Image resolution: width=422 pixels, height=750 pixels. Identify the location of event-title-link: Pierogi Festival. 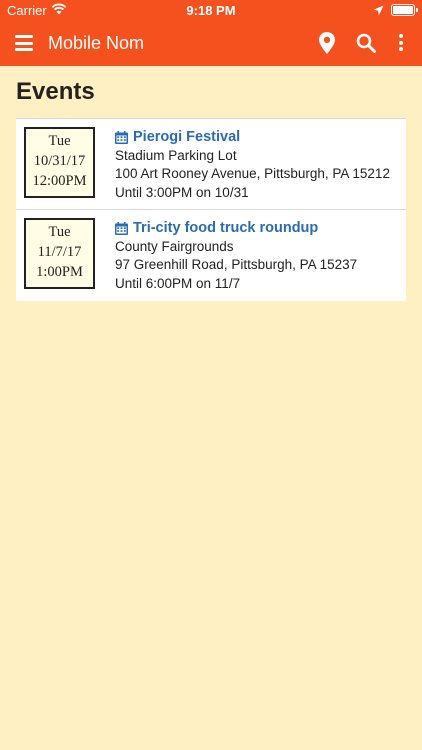
(186, 137).